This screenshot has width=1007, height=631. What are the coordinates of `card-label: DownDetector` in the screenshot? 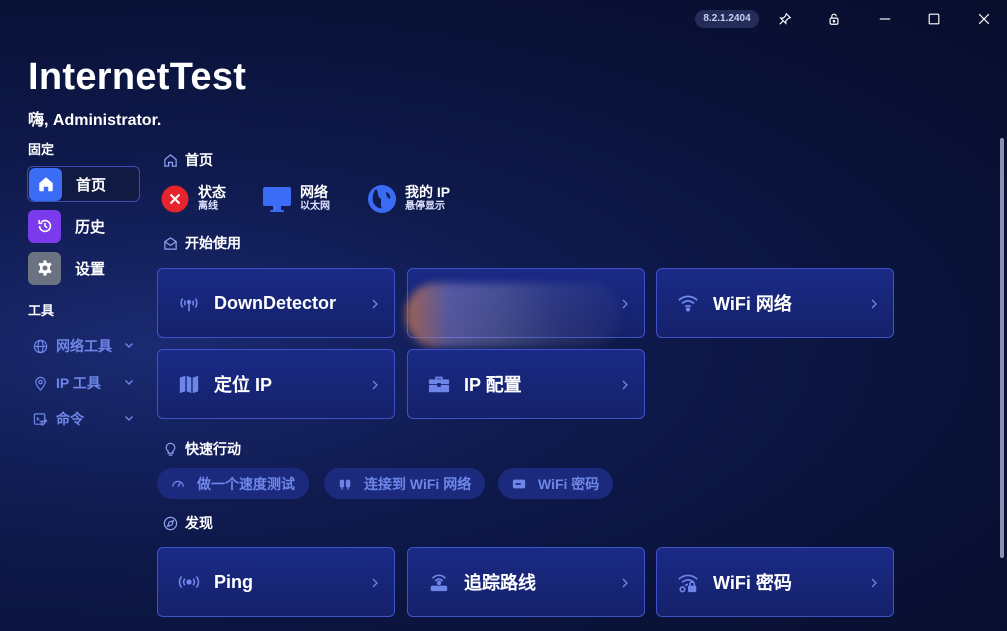 It's located at (275, 302).